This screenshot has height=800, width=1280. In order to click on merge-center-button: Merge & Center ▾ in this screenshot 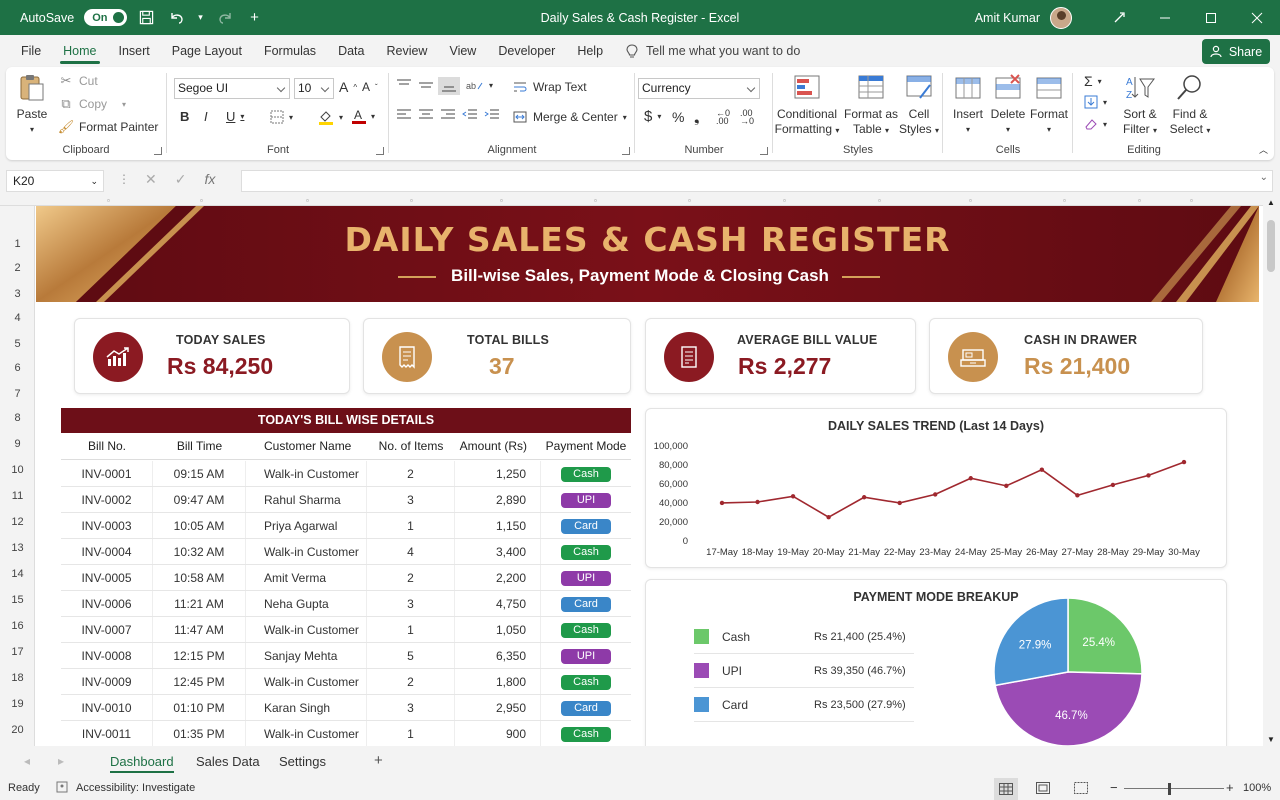, I will do `click(569, 117)`.